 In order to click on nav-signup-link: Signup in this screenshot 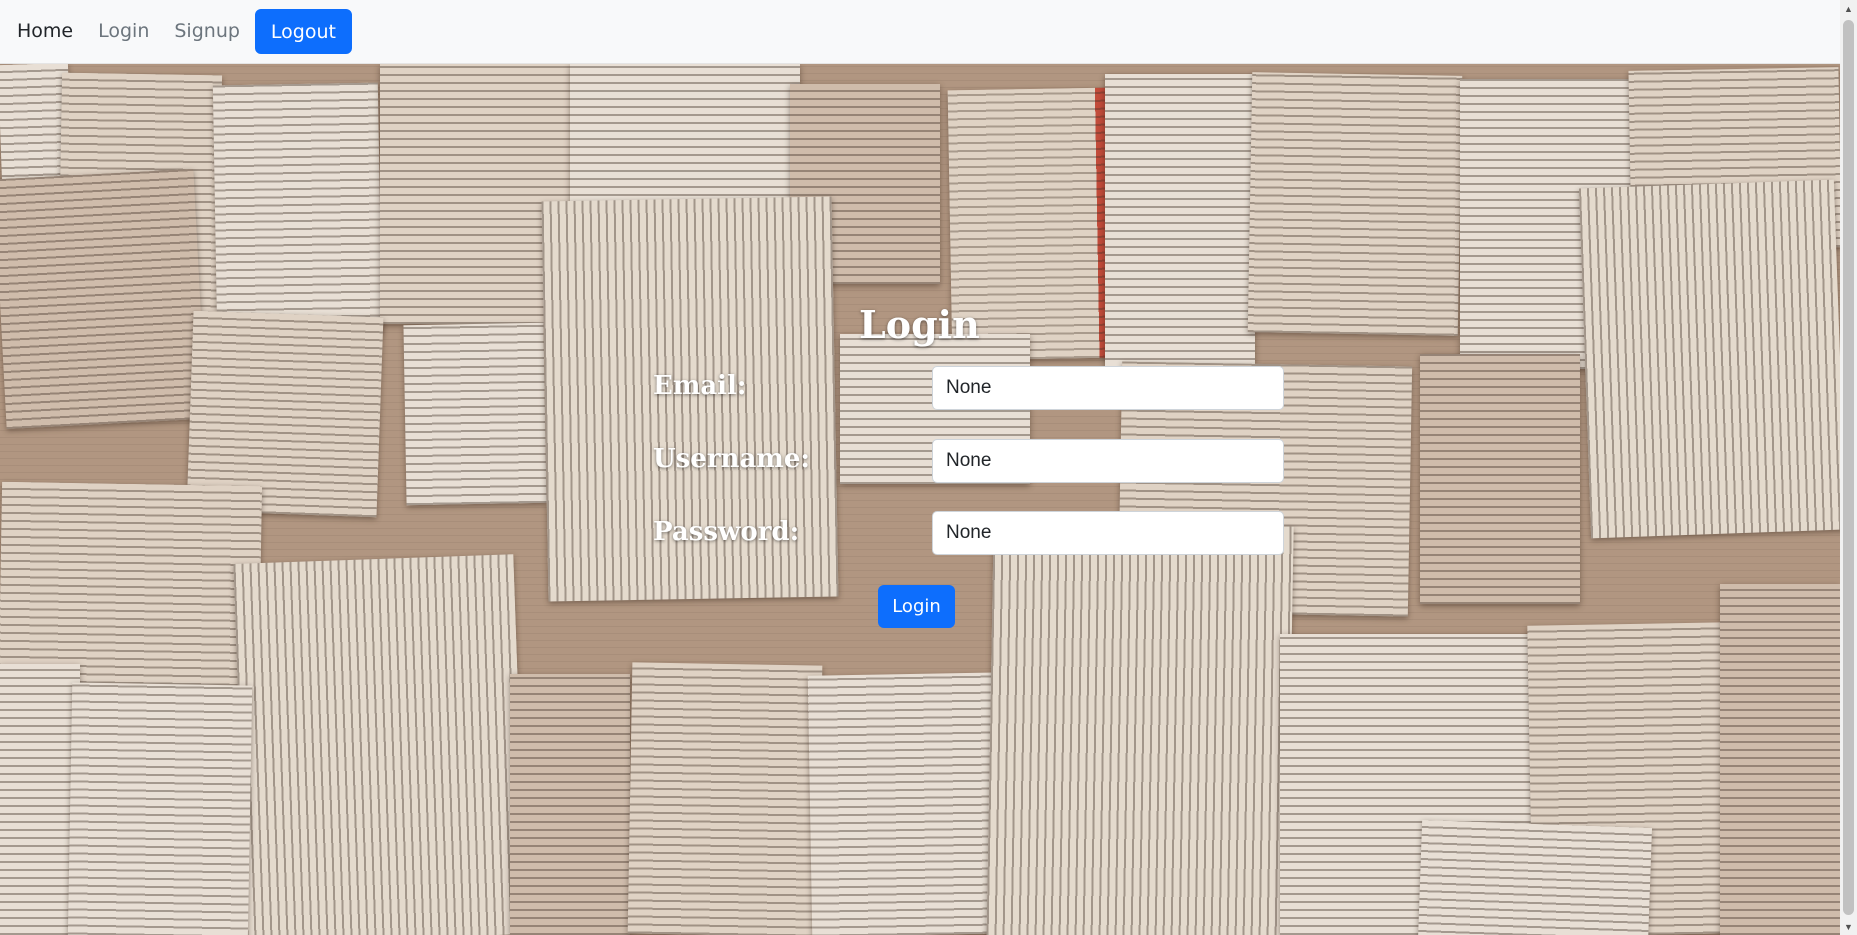, I will do `click(207, 31)`.